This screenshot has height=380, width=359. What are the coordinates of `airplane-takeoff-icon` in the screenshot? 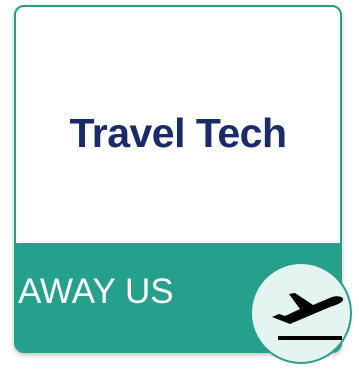 It's located at (308, 316).